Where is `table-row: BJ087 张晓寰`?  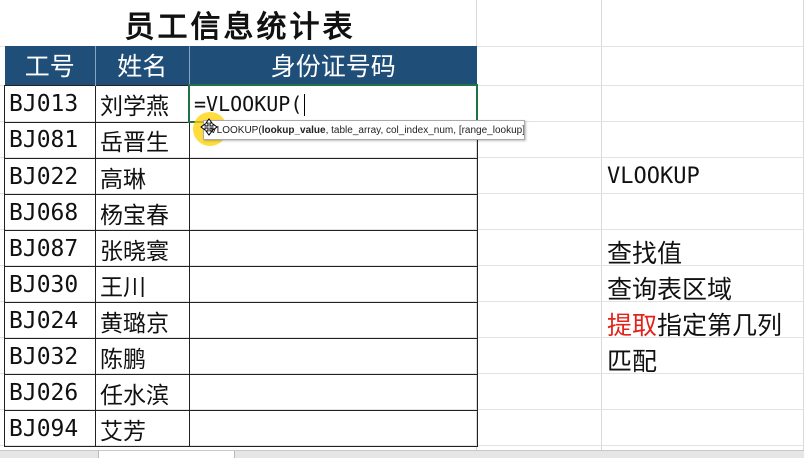
table-row: BJ087 张晓寰 is located at coordinates (241, 248).